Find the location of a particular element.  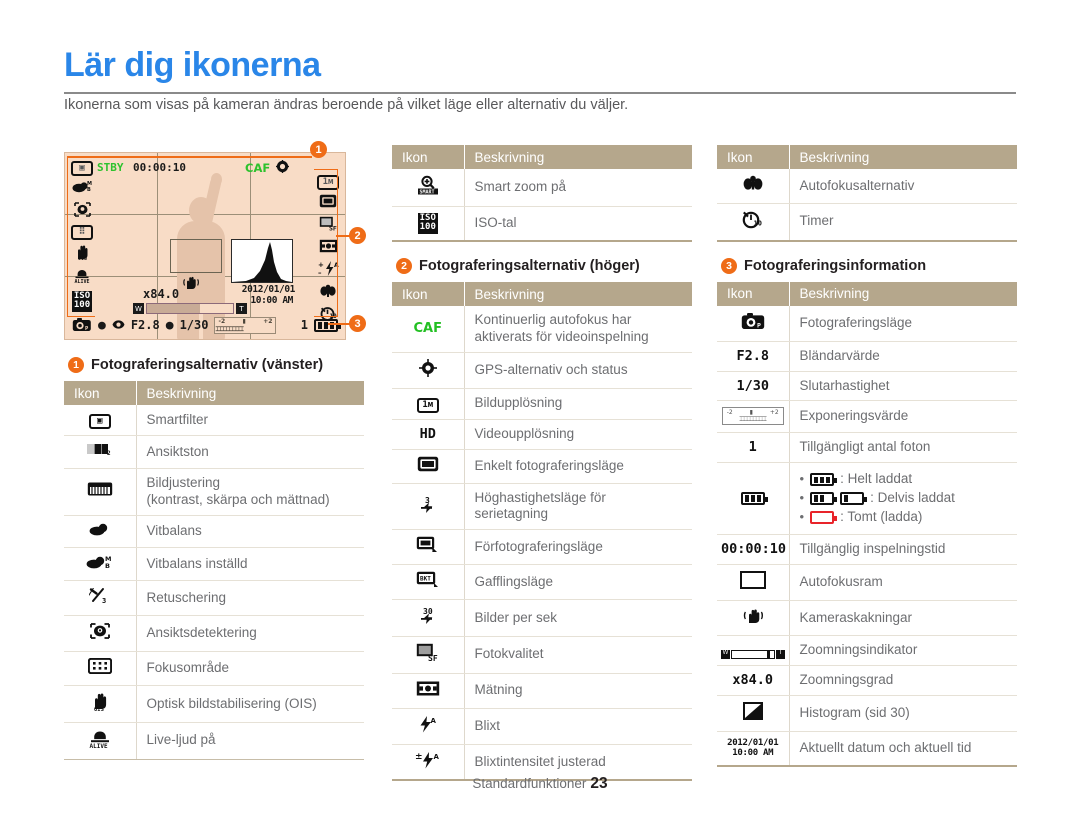

col-header-description: Beskrivning is located at coordinates (902, 157).